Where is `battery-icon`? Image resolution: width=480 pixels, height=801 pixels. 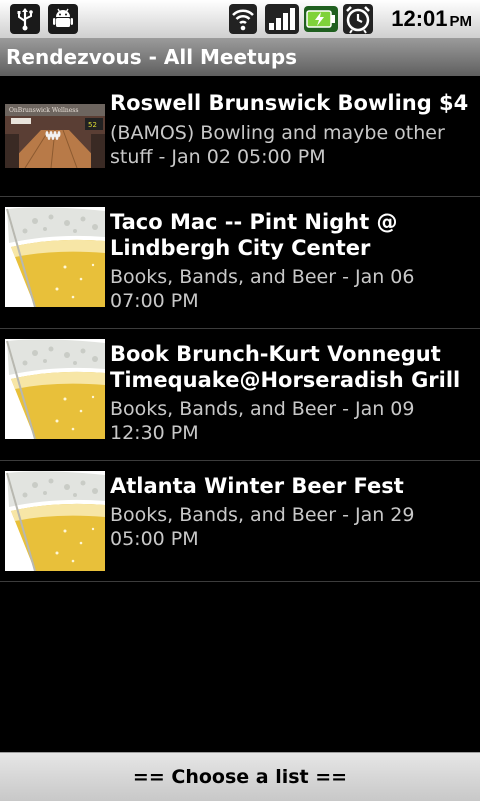 battery-icon is located at coordinates (321, 19).